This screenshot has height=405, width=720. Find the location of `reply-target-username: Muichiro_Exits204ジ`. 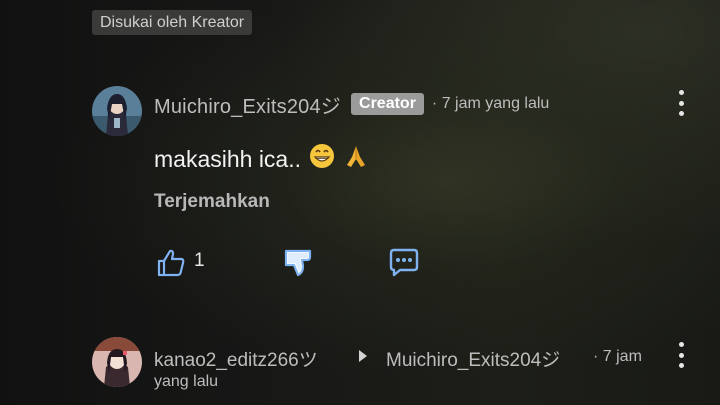

reply-target-username: Muichiro_Exits204ジ is located at coordinates (473, 358).